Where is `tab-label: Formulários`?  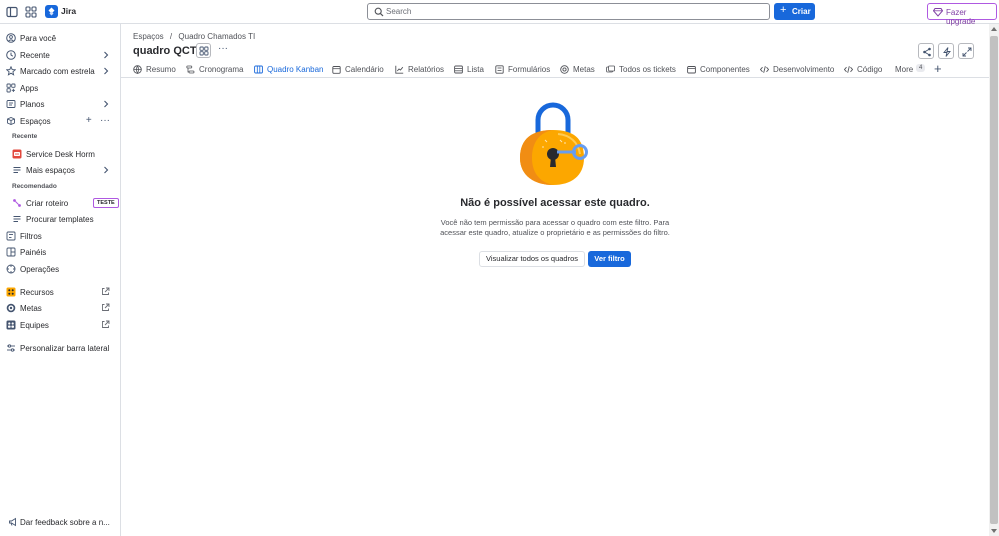
tab-label: Formulários is located at coordinates (529, 69).